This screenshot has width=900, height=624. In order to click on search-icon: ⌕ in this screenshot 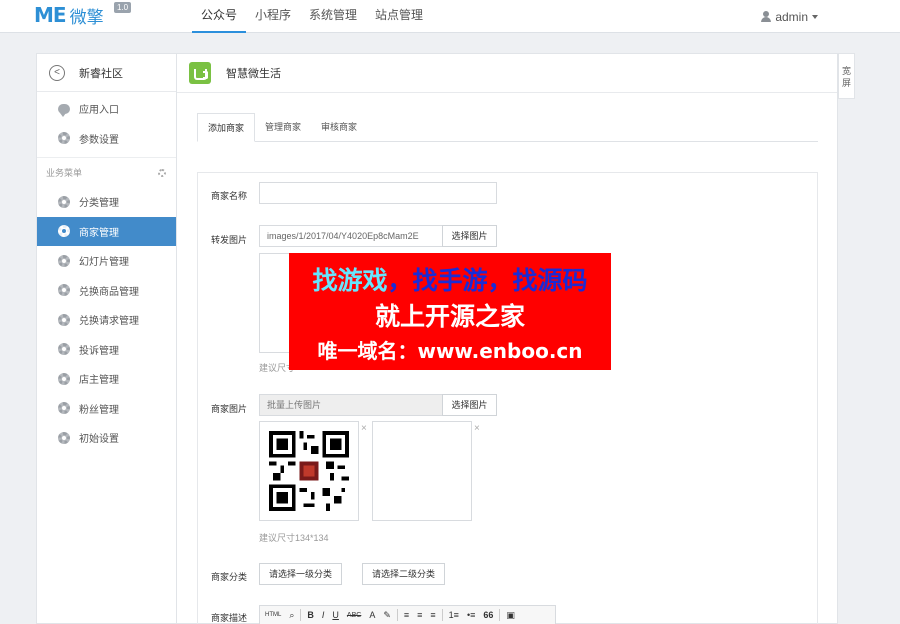, I will do `click(291, 615)`.